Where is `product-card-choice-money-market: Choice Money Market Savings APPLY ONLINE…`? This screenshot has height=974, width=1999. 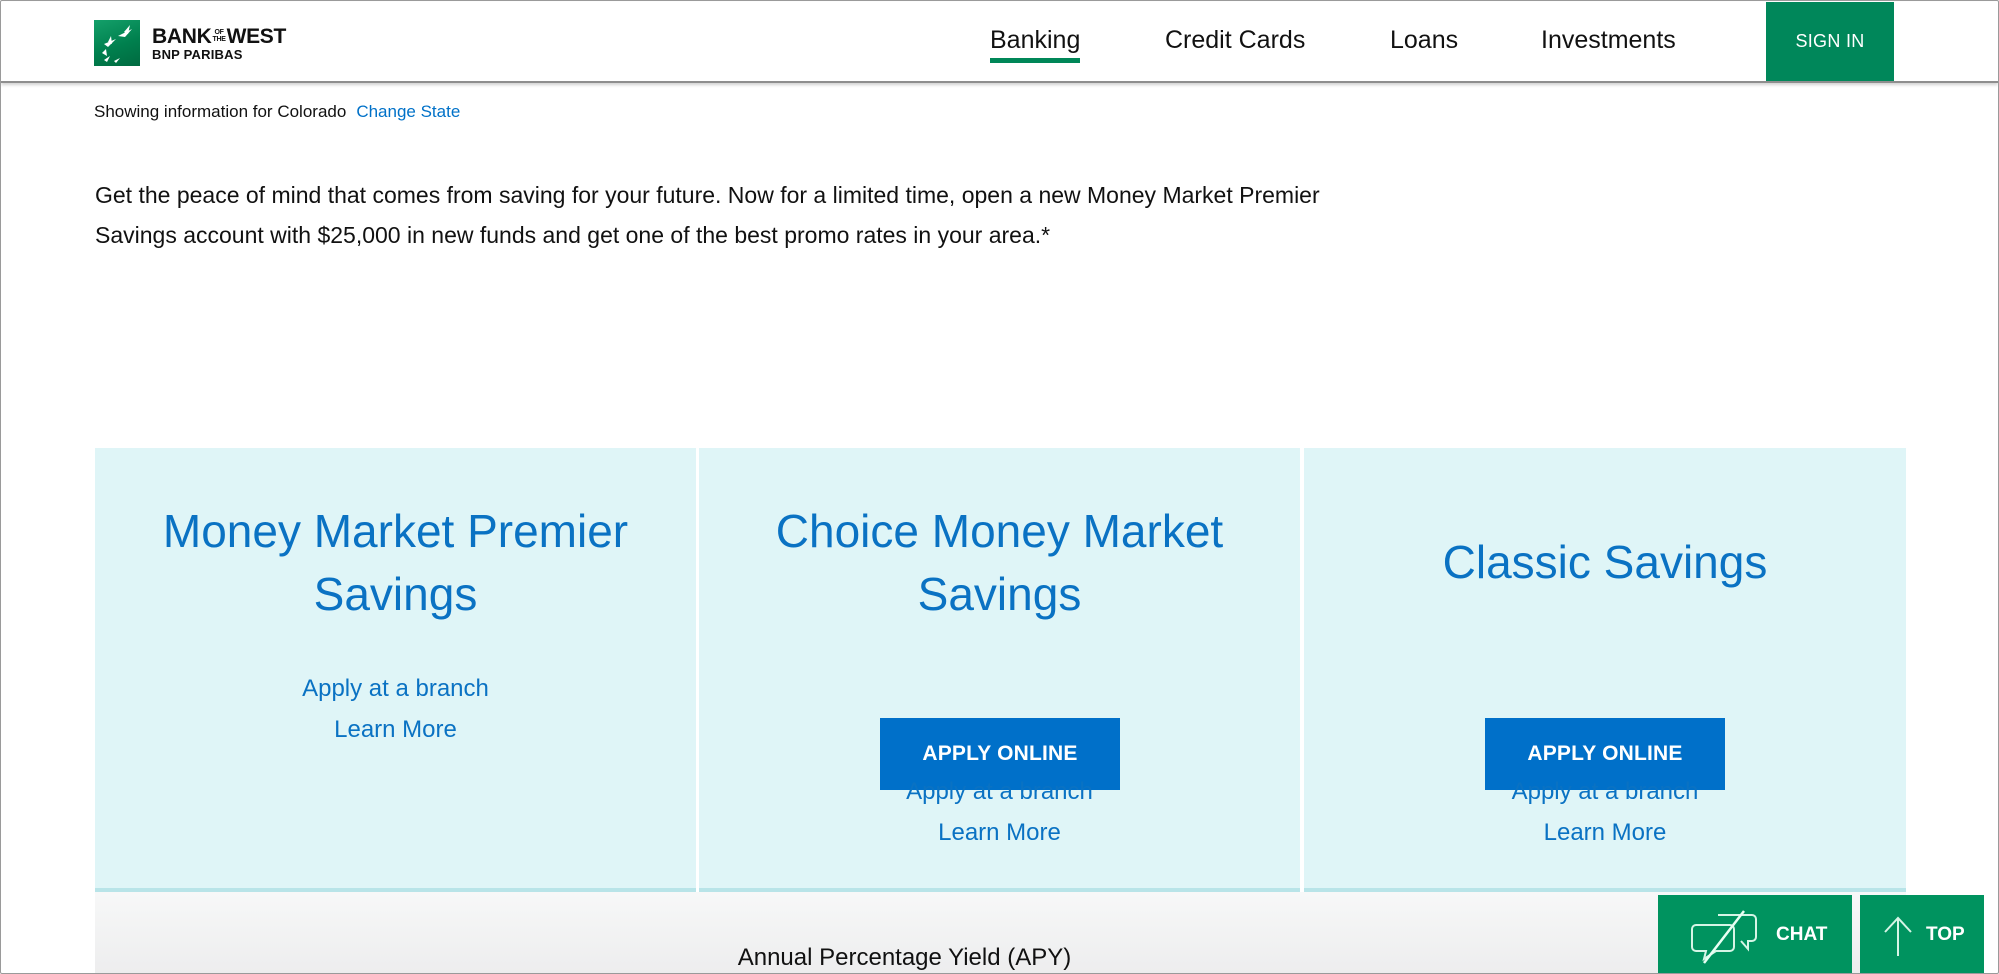 product-card-choice-money-market: Choice Money Market Savings APPLY ONLINE… is located at coordinates (999, 670).